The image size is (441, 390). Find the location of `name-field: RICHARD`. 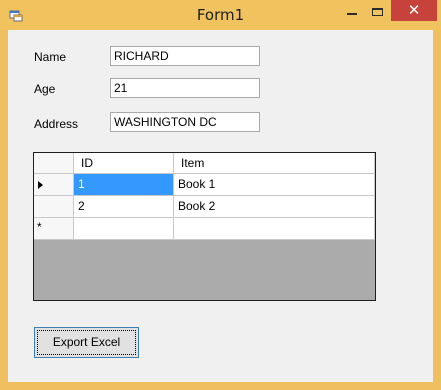

name-field: RICHARD is located at coordinates (185, 56).